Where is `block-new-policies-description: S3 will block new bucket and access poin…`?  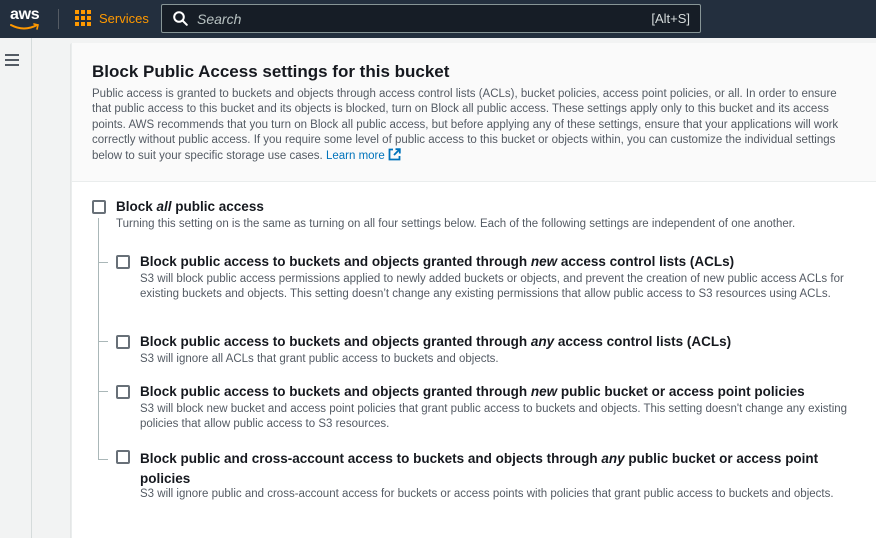 block-new-policies-description: S3 will block new bucket and access poin… is located at coordinates (494, 417).